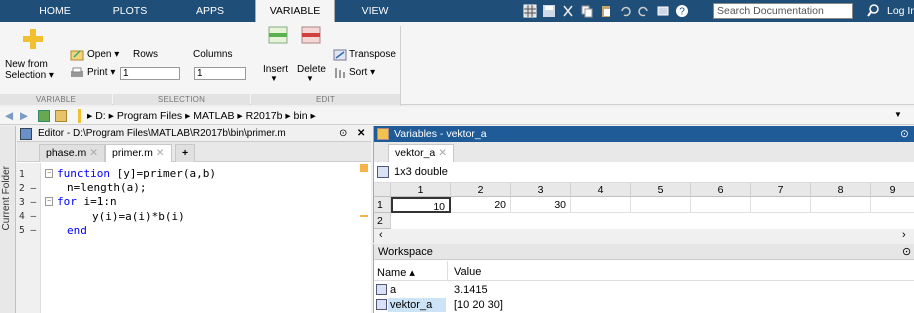  I want to click on help-icon: ?, so click(682, 11).